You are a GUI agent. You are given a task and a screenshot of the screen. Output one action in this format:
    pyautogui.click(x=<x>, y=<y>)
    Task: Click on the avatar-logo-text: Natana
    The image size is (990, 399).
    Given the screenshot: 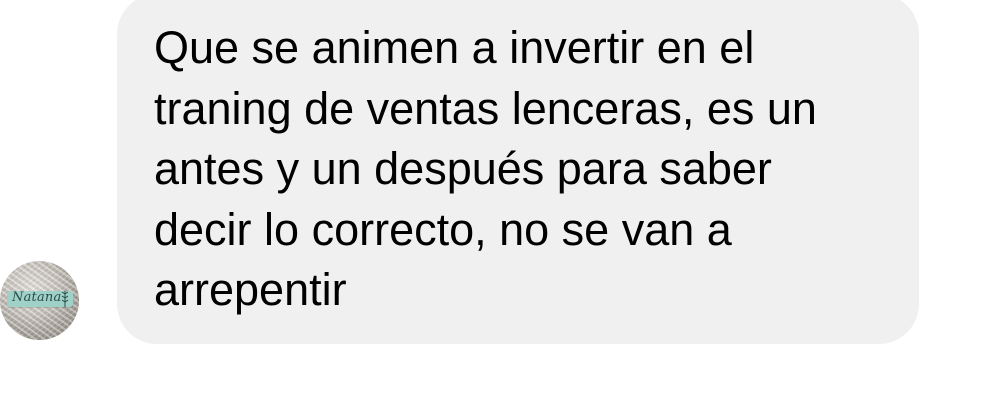 What is the action you would take?
    pyautogui.click(x=37, y=297)
    